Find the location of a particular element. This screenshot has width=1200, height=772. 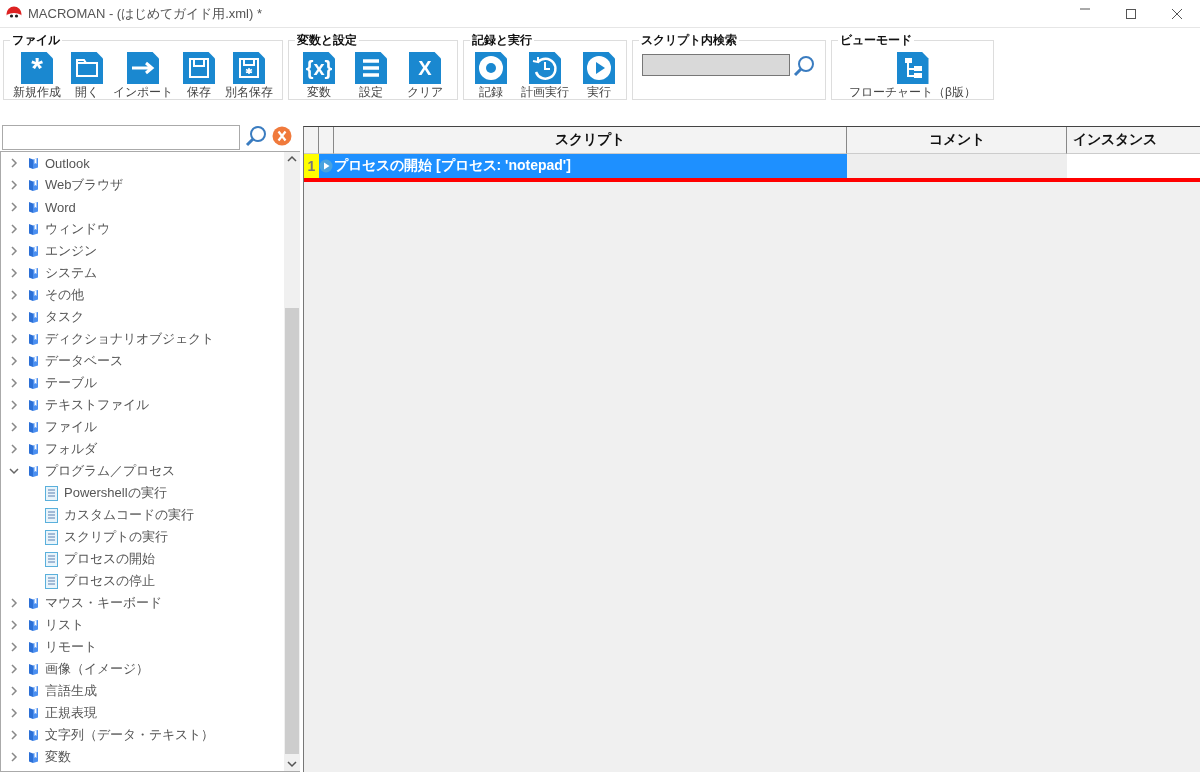

minimize-icon is located at coordinates (1085, 8).